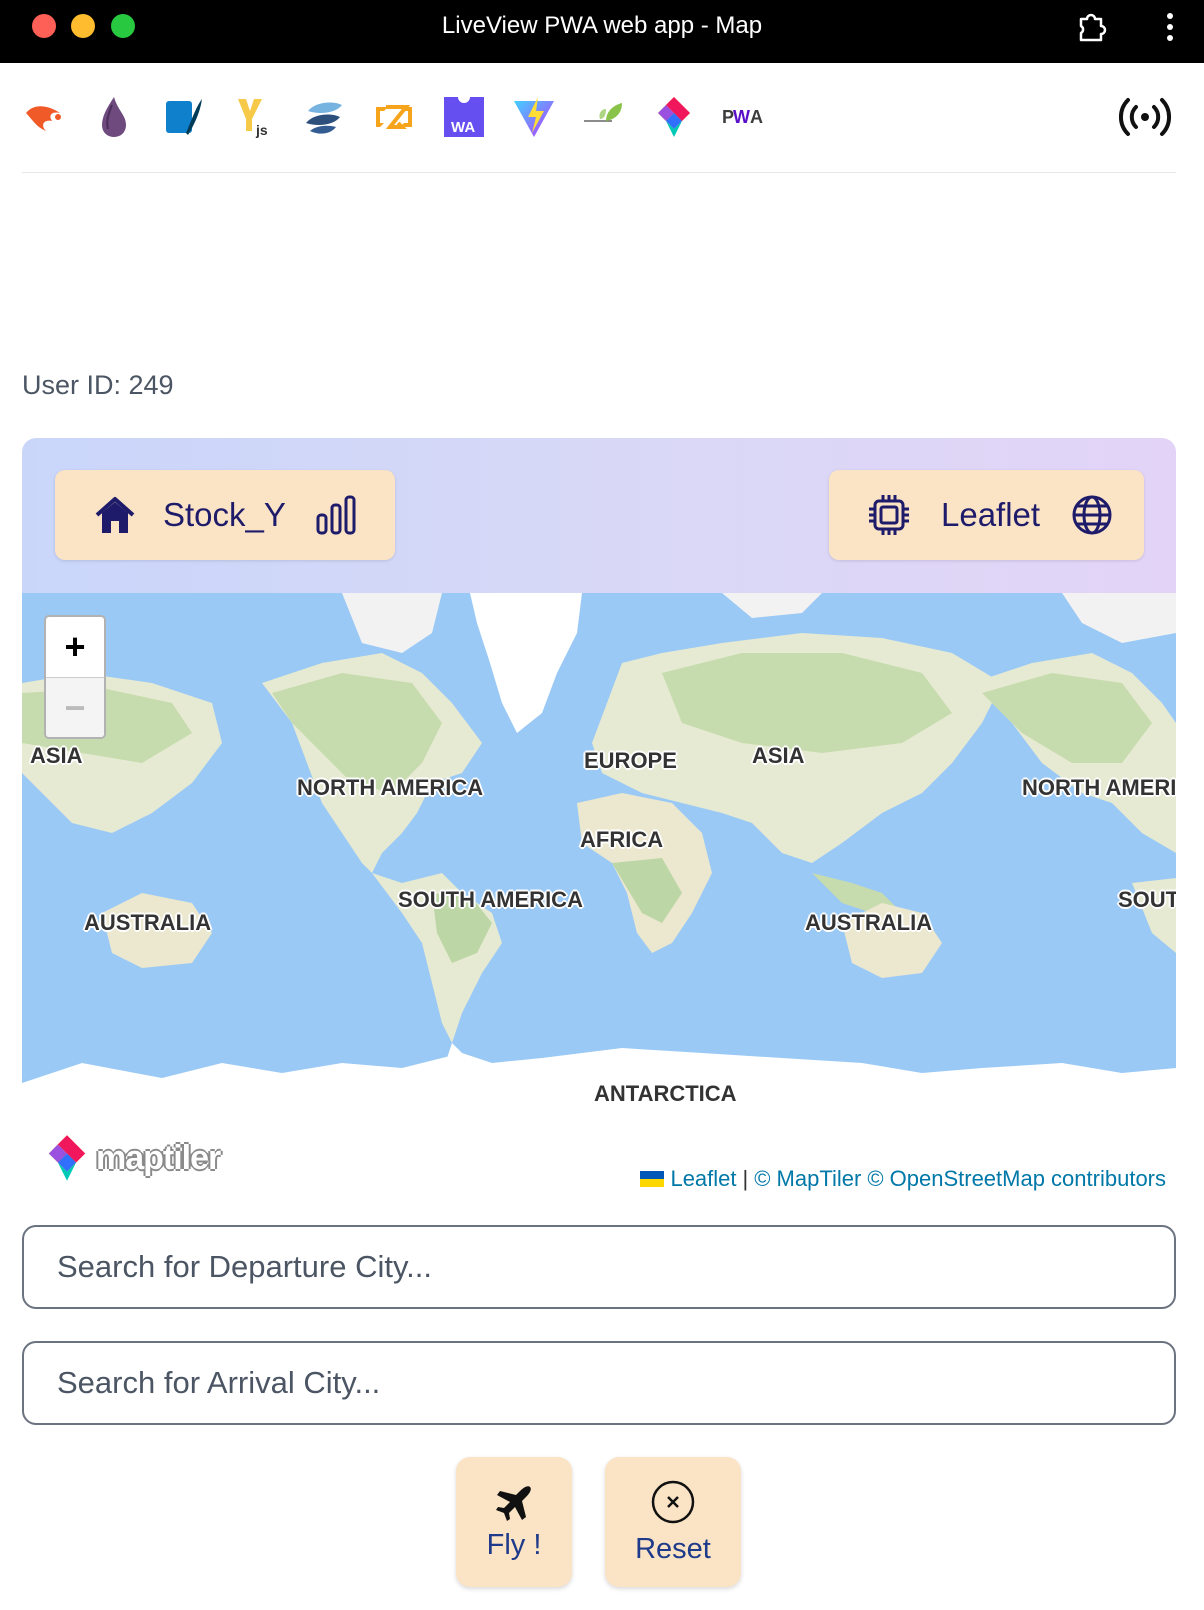 The width and height of the screenshot is (1204, 1610). I want to click on vite-logo, so click(534, 117).